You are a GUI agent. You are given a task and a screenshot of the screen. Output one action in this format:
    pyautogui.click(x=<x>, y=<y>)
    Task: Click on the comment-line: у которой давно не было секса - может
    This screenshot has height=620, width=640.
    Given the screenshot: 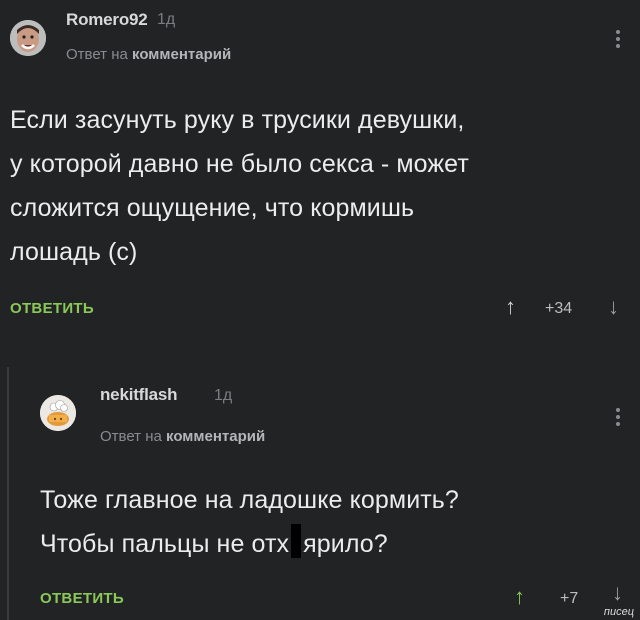 What is the action you would take?
    pyautogui.click(x=239, y=164)
    